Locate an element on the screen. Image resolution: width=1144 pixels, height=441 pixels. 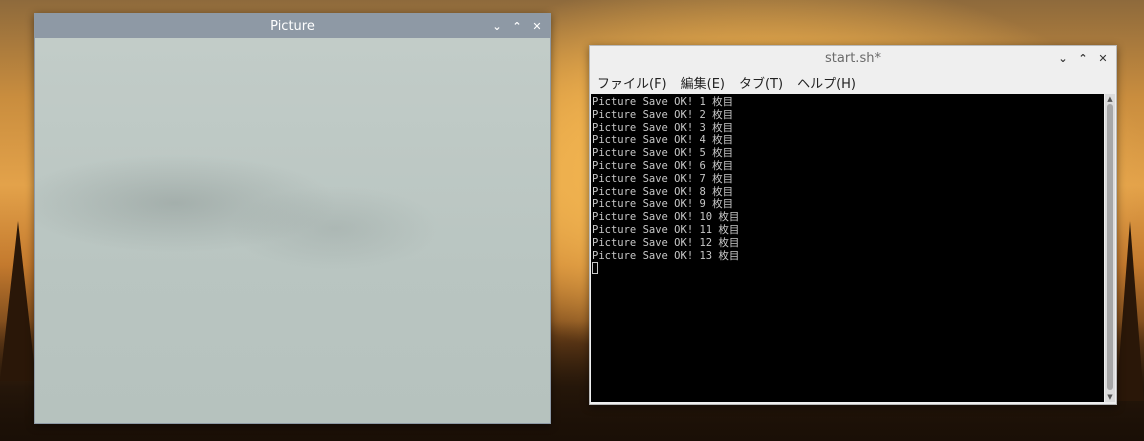
terminal-window-title: start.sh* is located at coordinates (853, 58).